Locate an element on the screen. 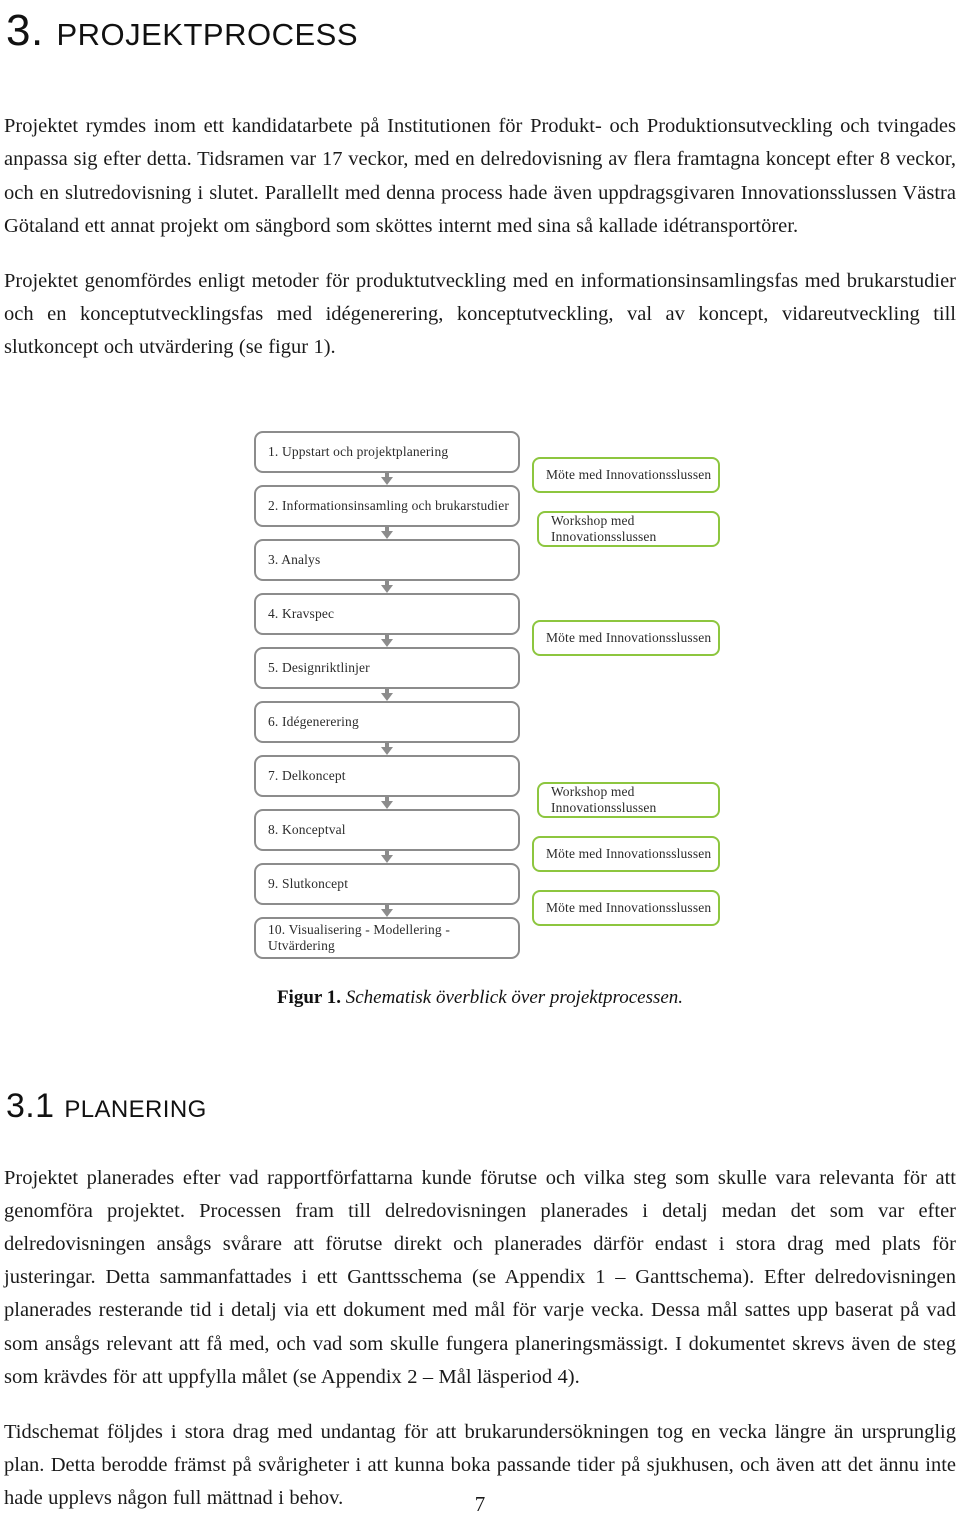  flow-step-3: 3. Analys is located at coordinates (387, 559).